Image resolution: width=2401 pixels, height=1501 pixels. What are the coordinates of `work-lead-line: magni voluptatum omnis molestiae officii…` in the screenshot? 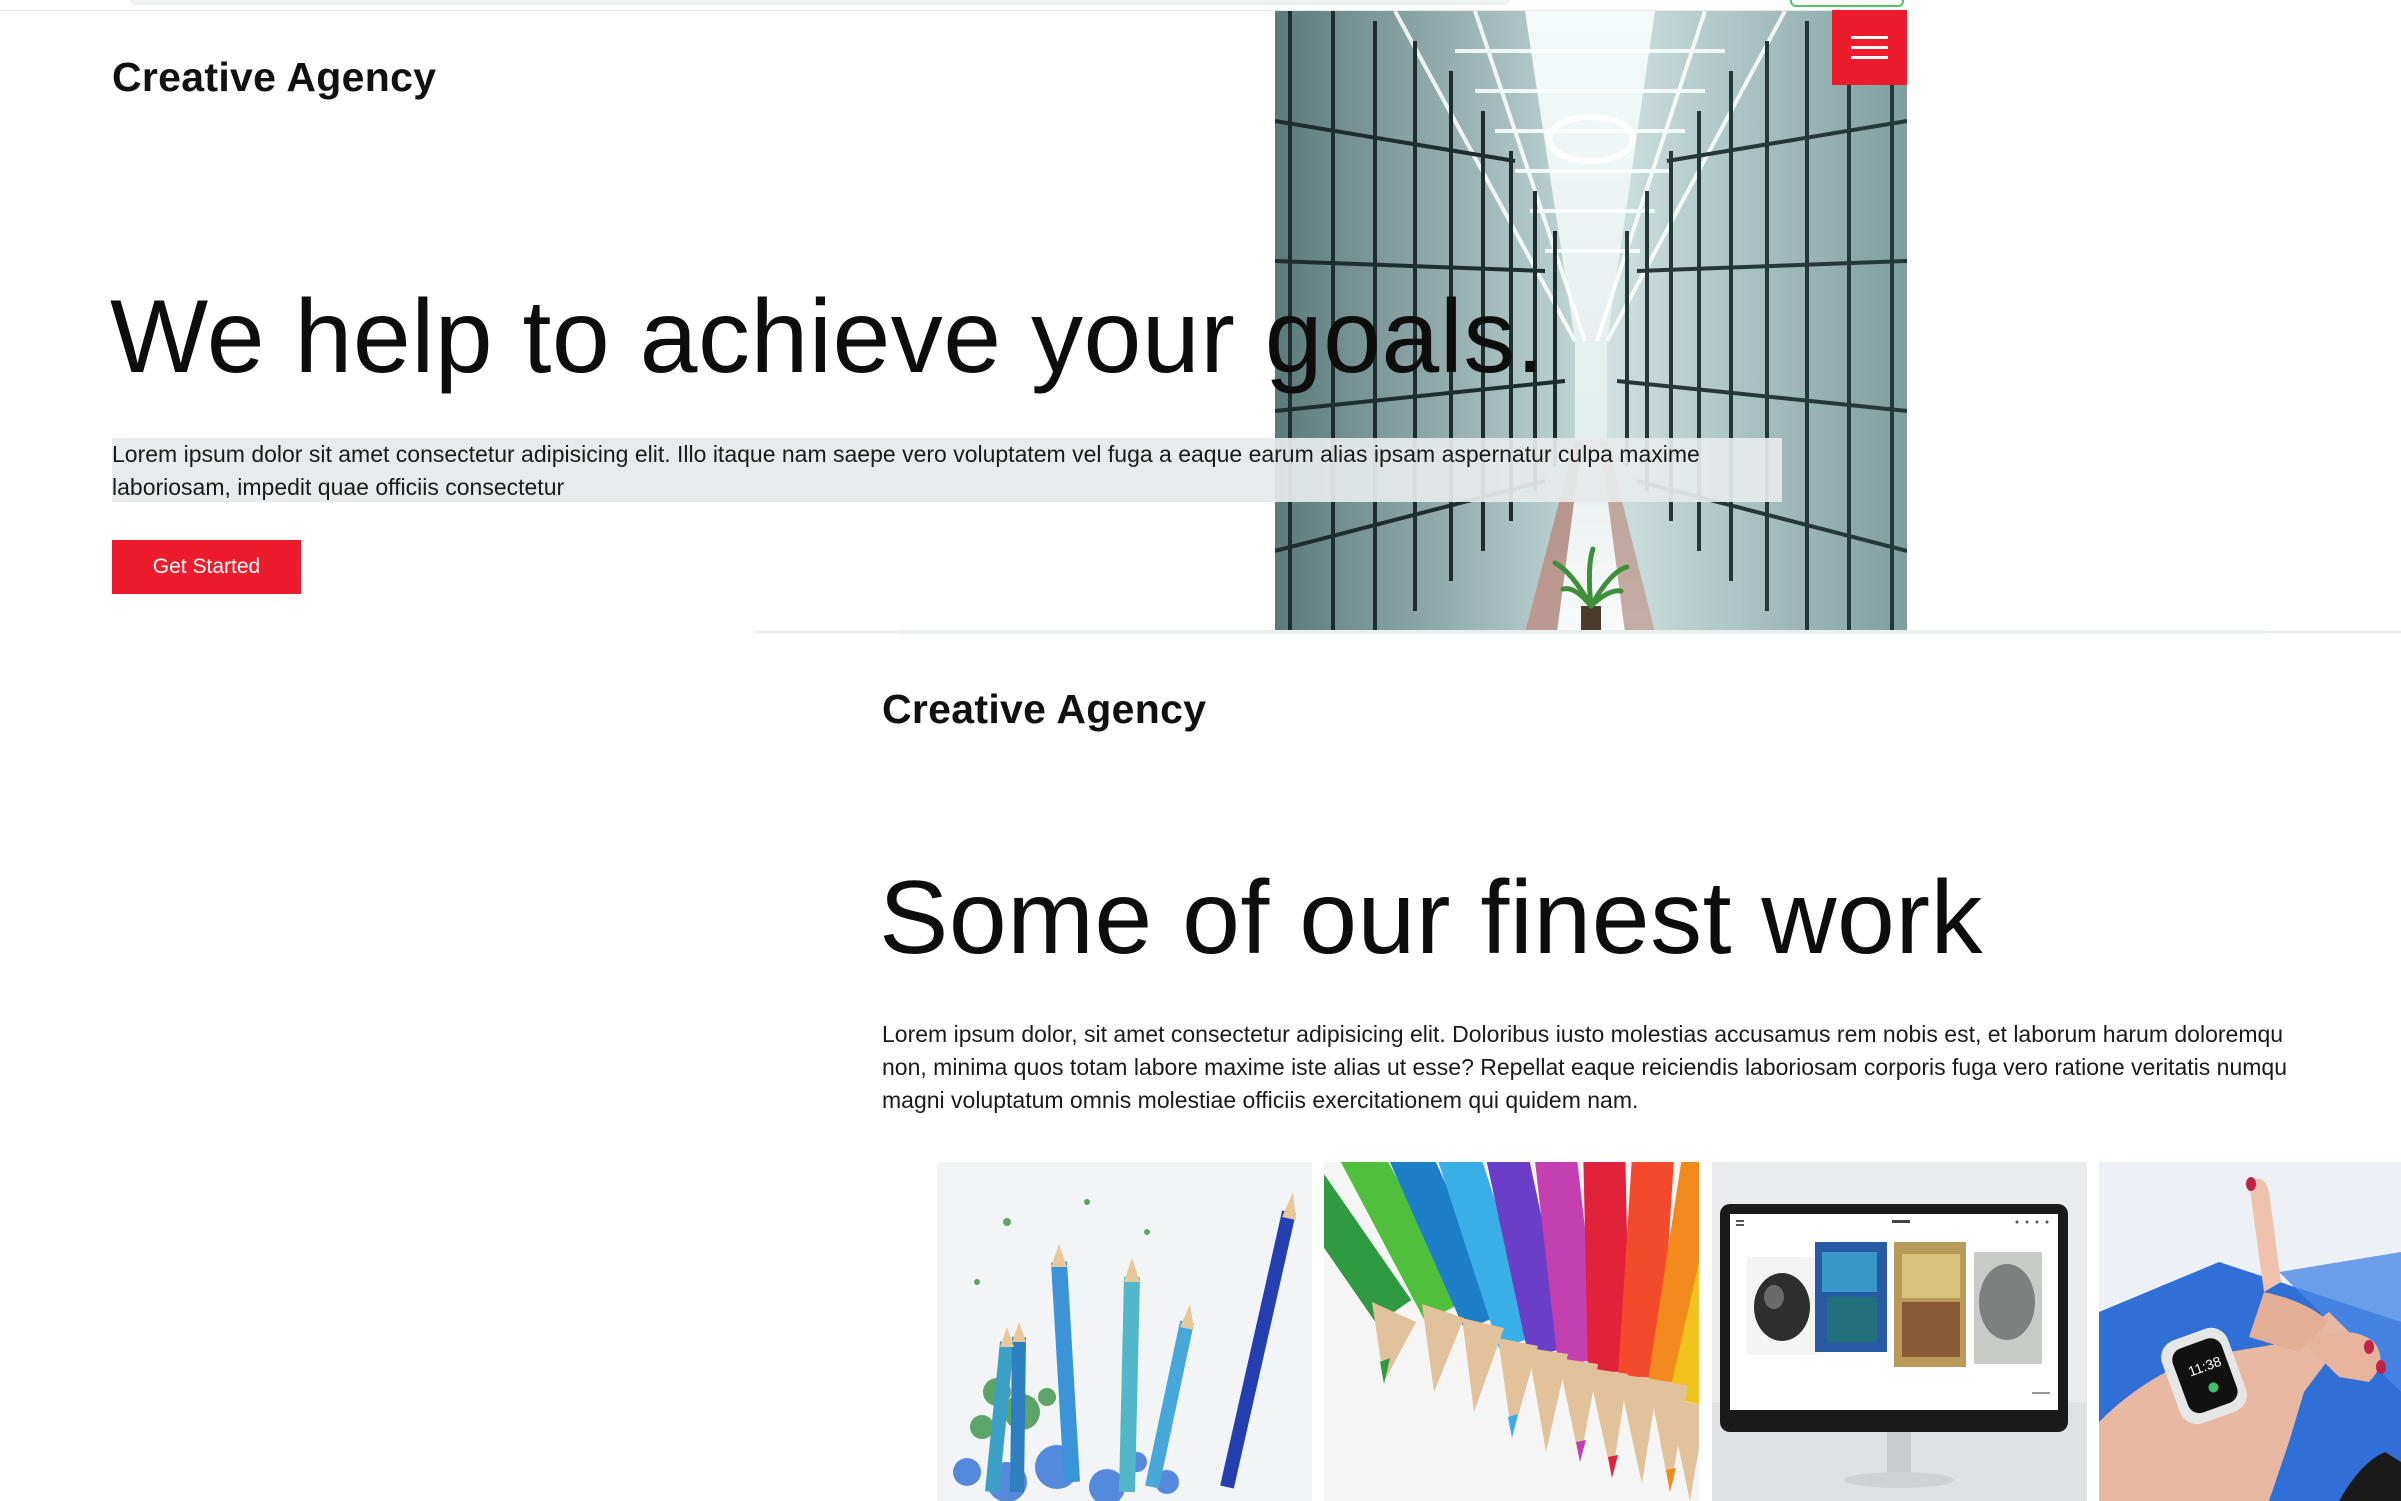 It's located at (1260, 1100).